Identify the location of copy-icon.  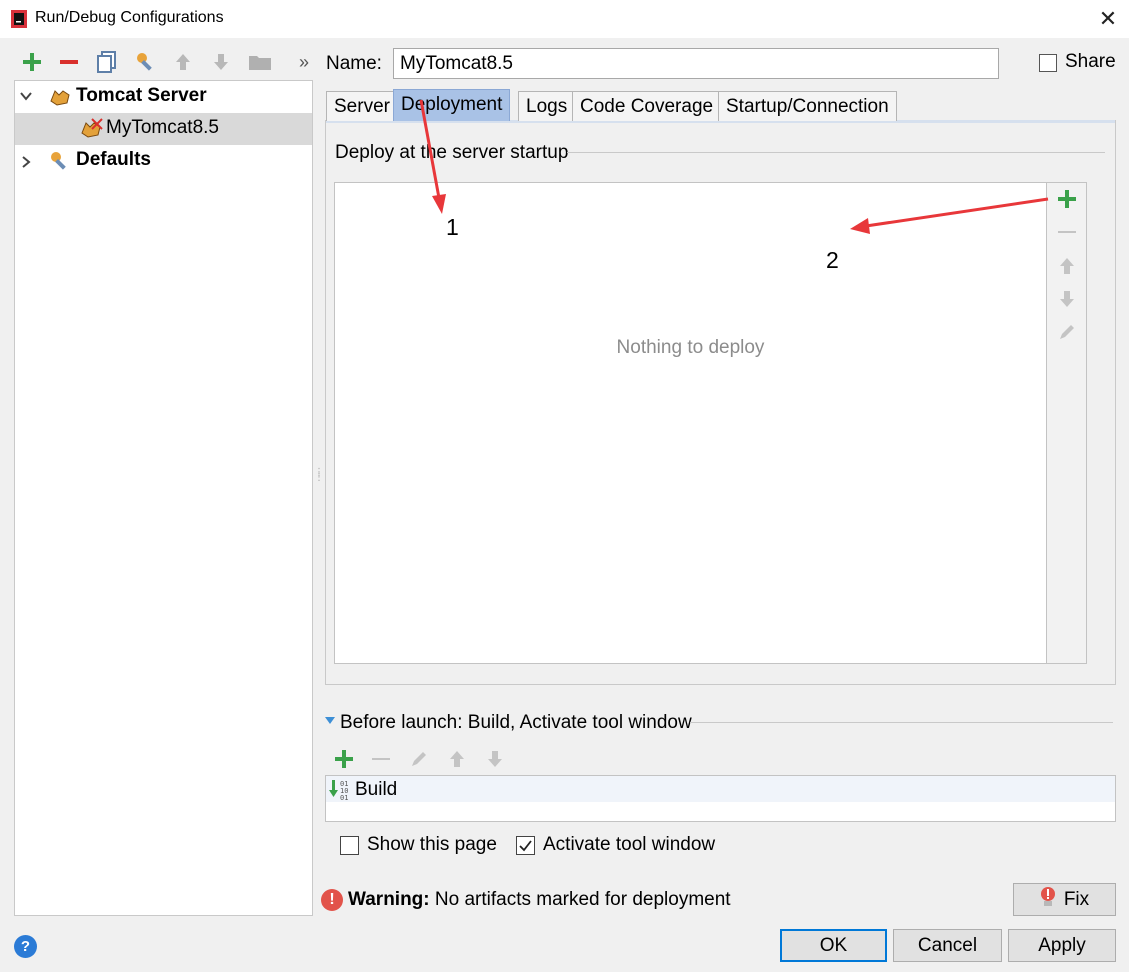
(107, 62).